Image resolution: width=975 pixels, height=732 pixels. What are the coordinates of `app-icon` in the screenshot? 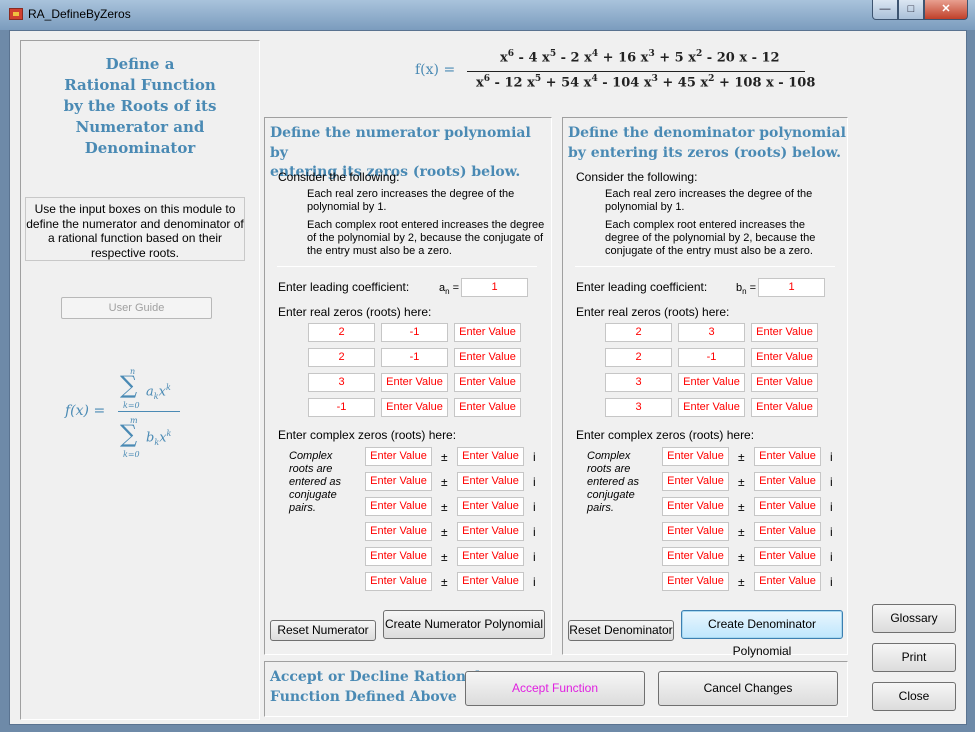 It's located at (16, 14).